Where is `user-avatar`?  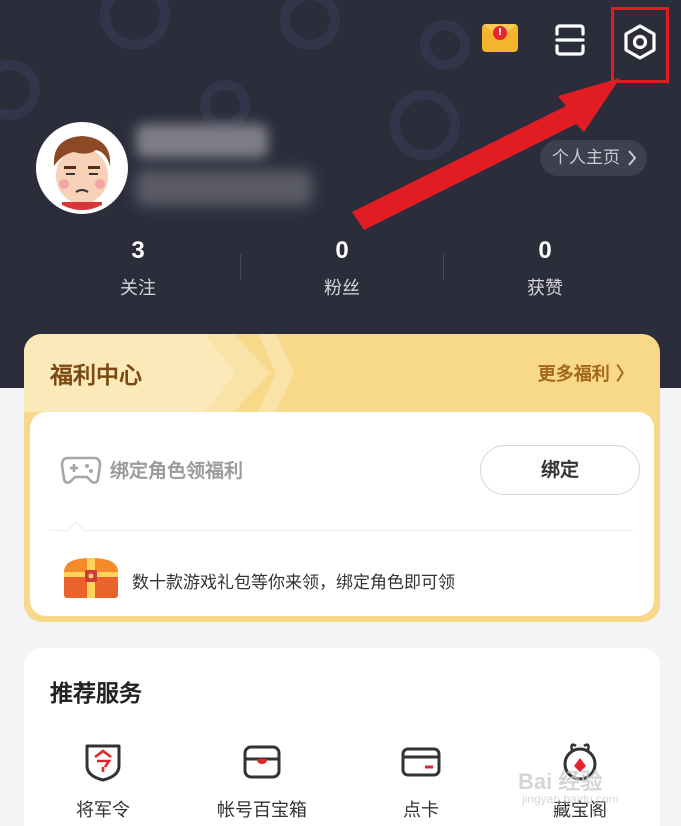 user-avatar is located at coordinates (82, 168).